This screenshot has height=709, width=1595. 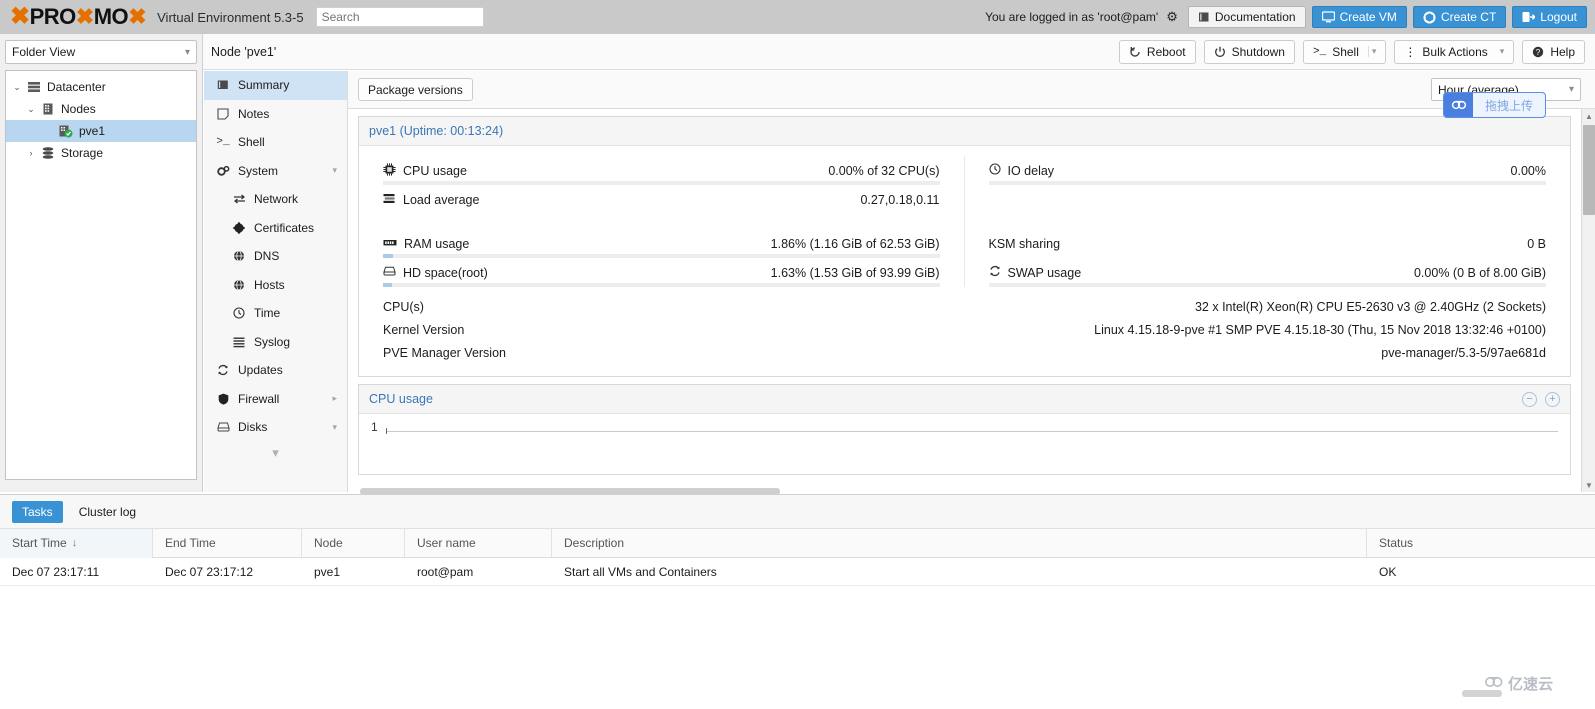 What do you see at coordinates (275, 370) in the screenshot?
I see `nav-item-updates: Updates` at bounding box center [275, 370].